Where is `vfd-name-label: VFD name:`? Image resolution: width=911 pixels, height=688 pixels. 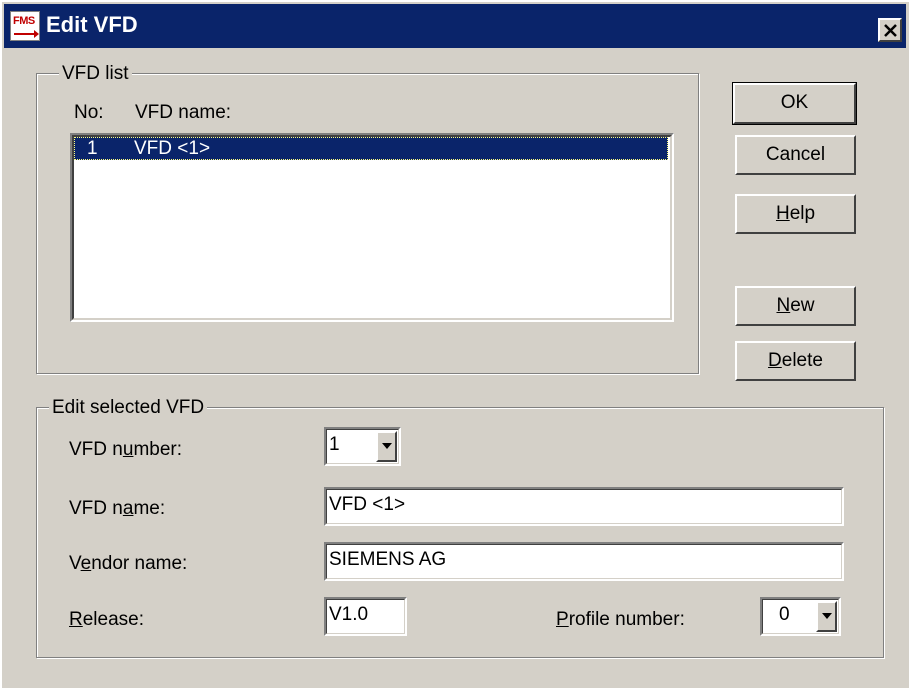
vfd-name-label: VFD name: is located at coordinates (117, 508).